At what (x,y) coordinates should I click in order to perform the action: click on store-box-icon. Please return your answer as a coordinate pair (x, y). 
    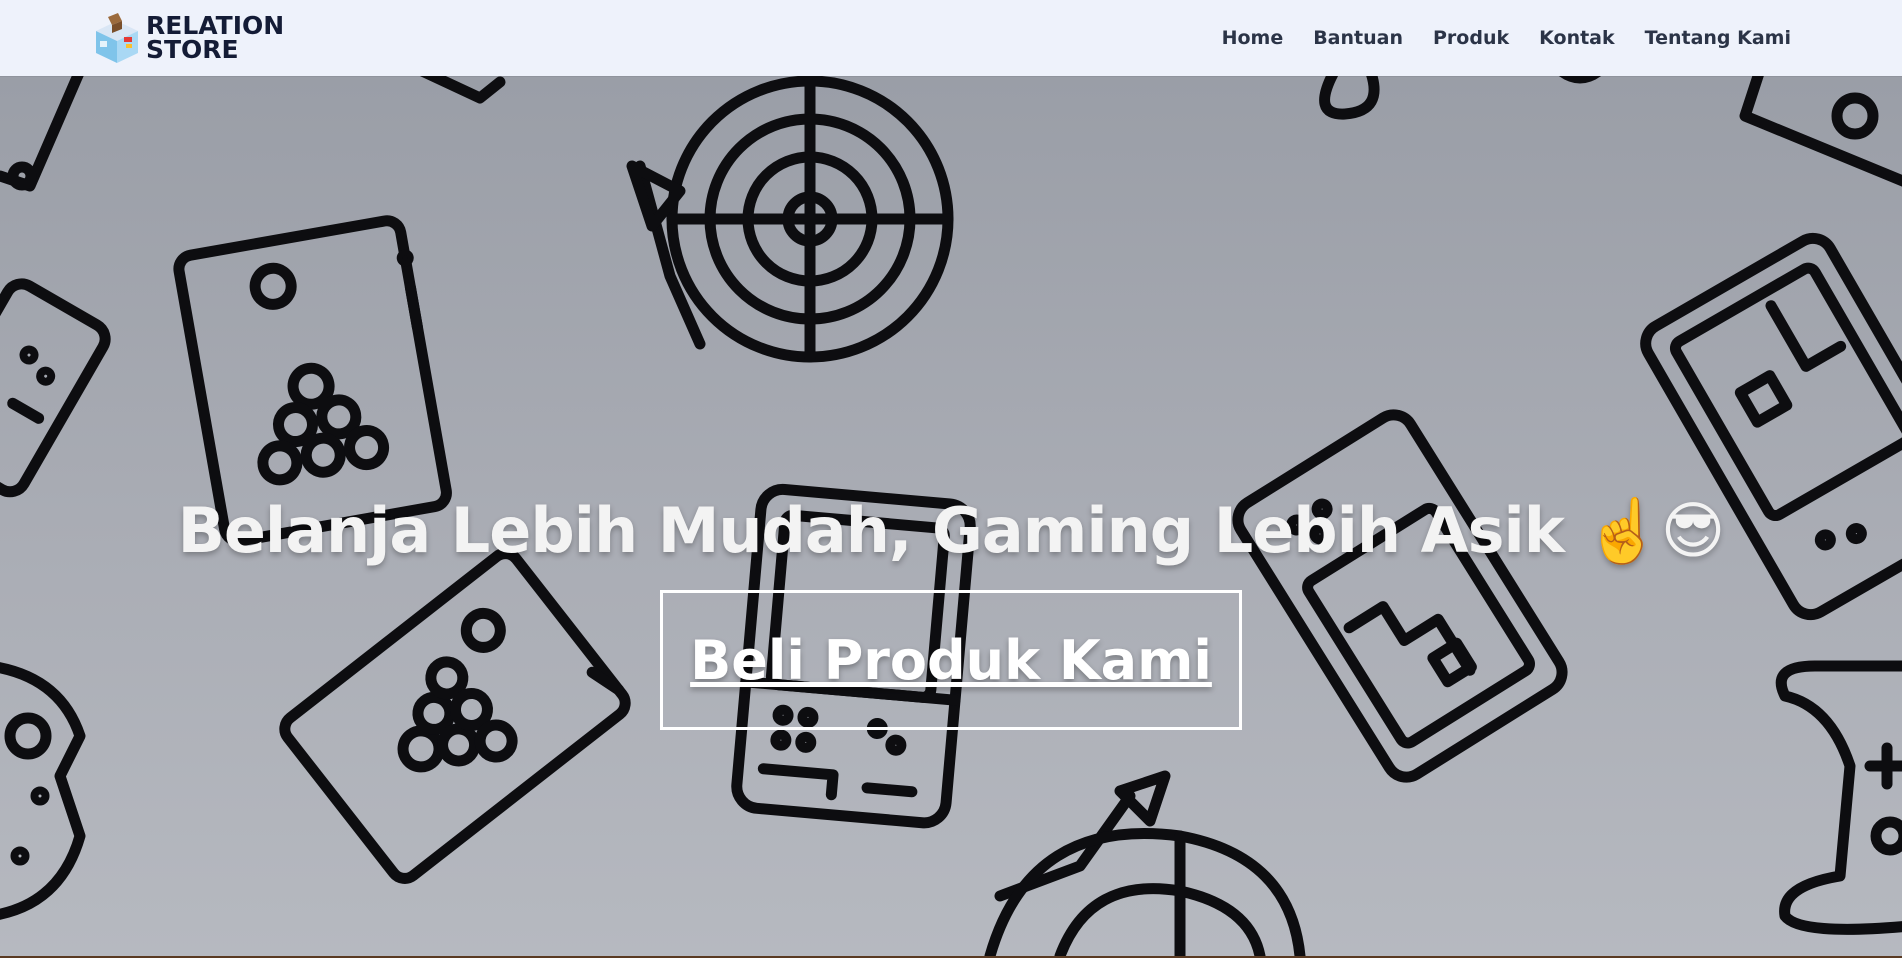
    Looking at the image, I should click on (117, 38).